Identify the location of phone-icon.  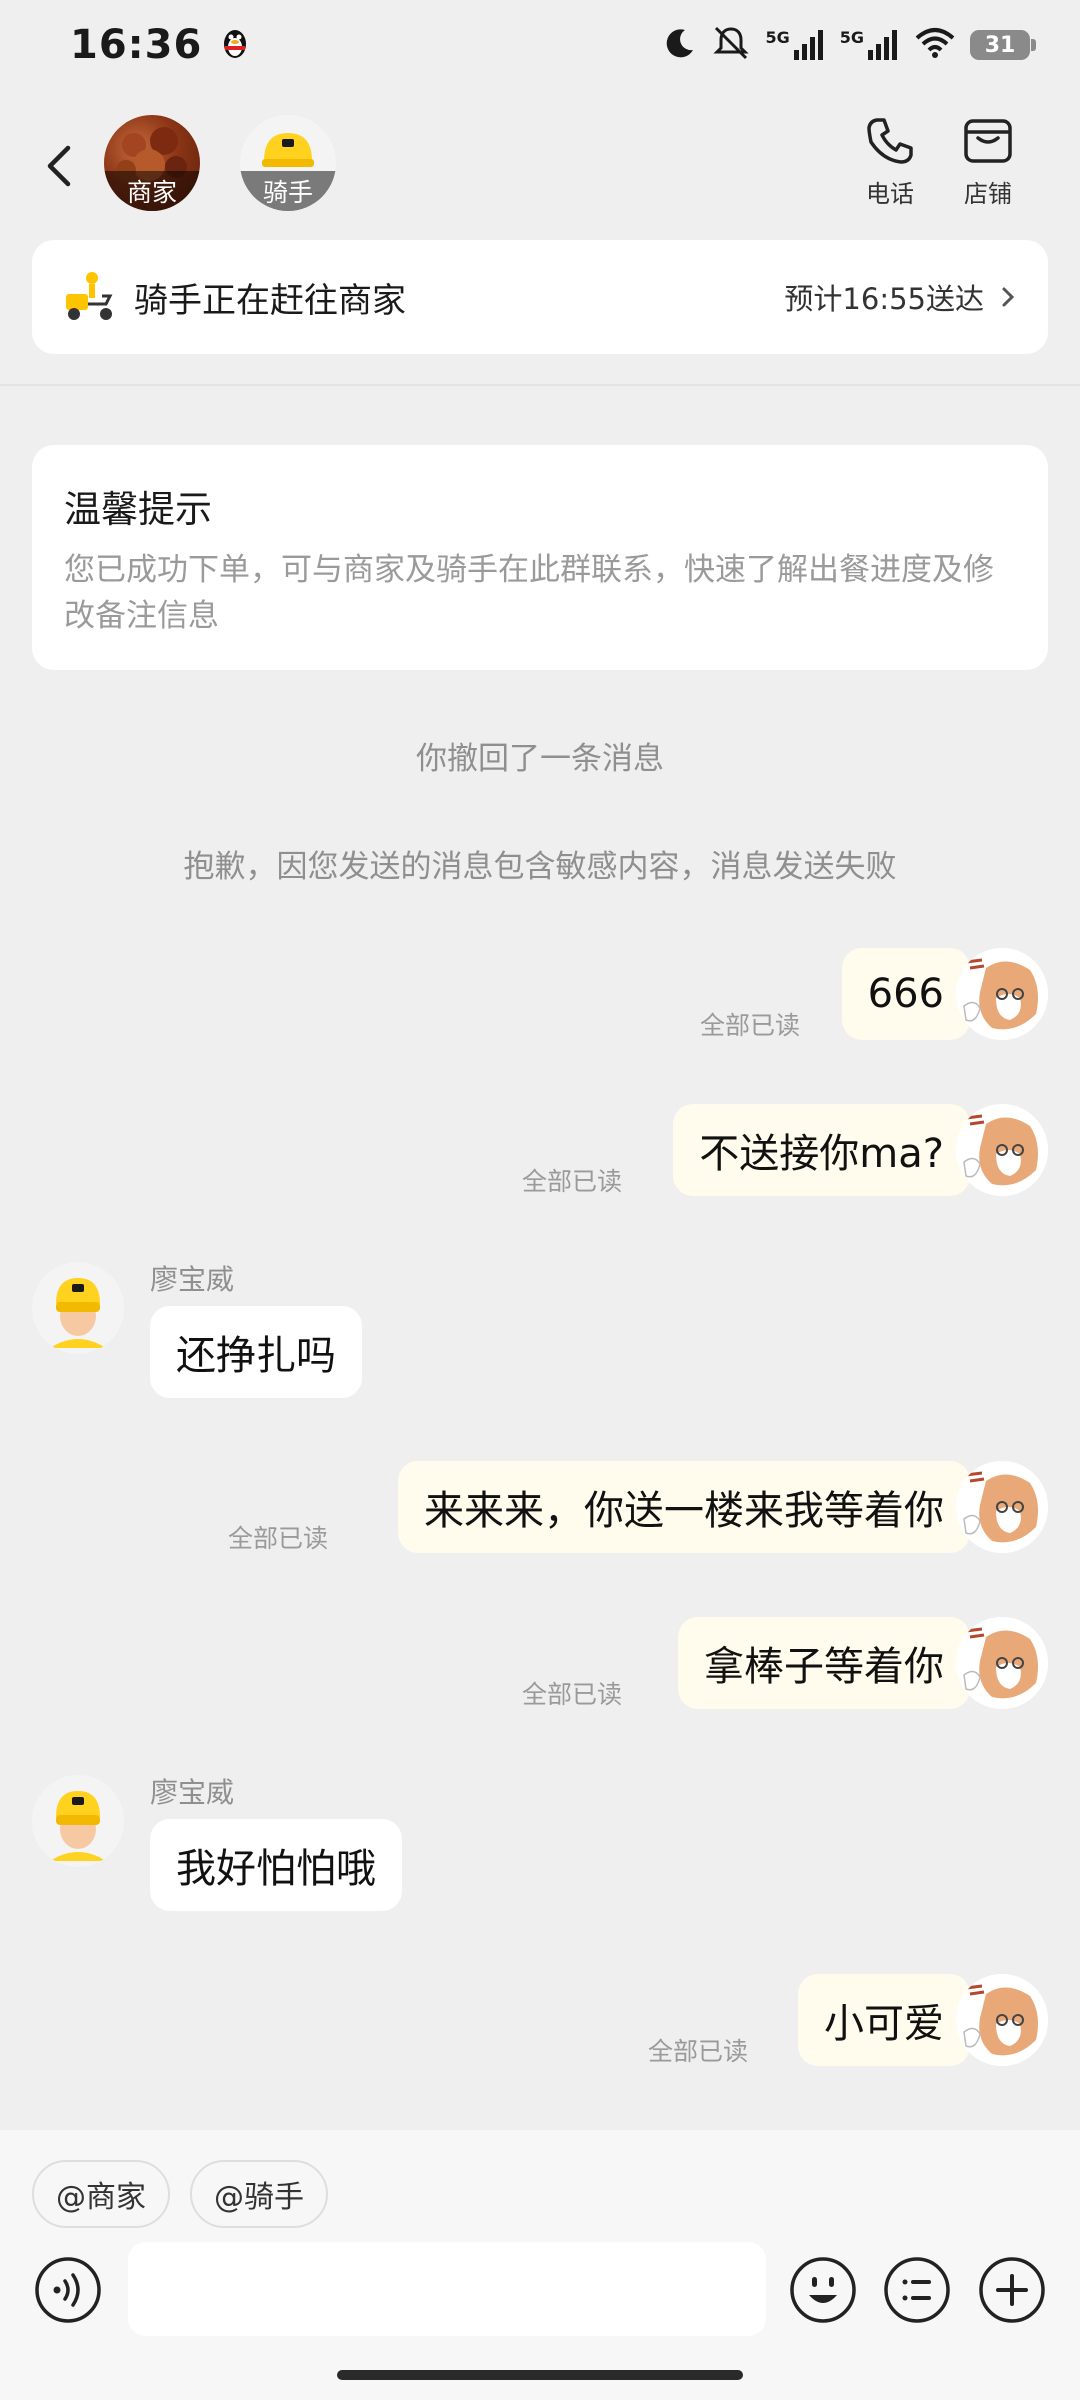
(890, 141).